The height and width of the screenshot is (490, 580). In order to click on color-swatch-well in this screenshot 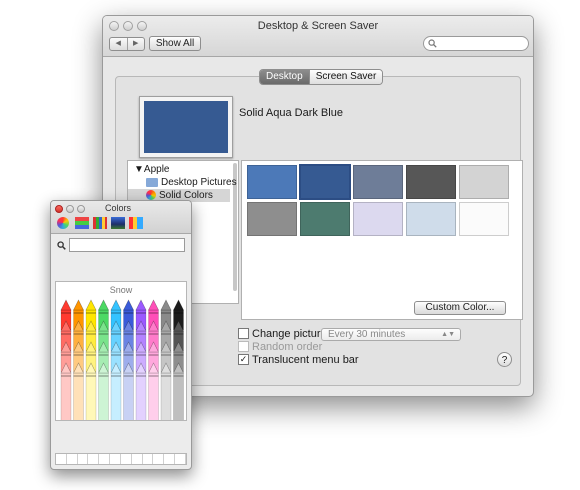, I will do `click(121, 459)`.